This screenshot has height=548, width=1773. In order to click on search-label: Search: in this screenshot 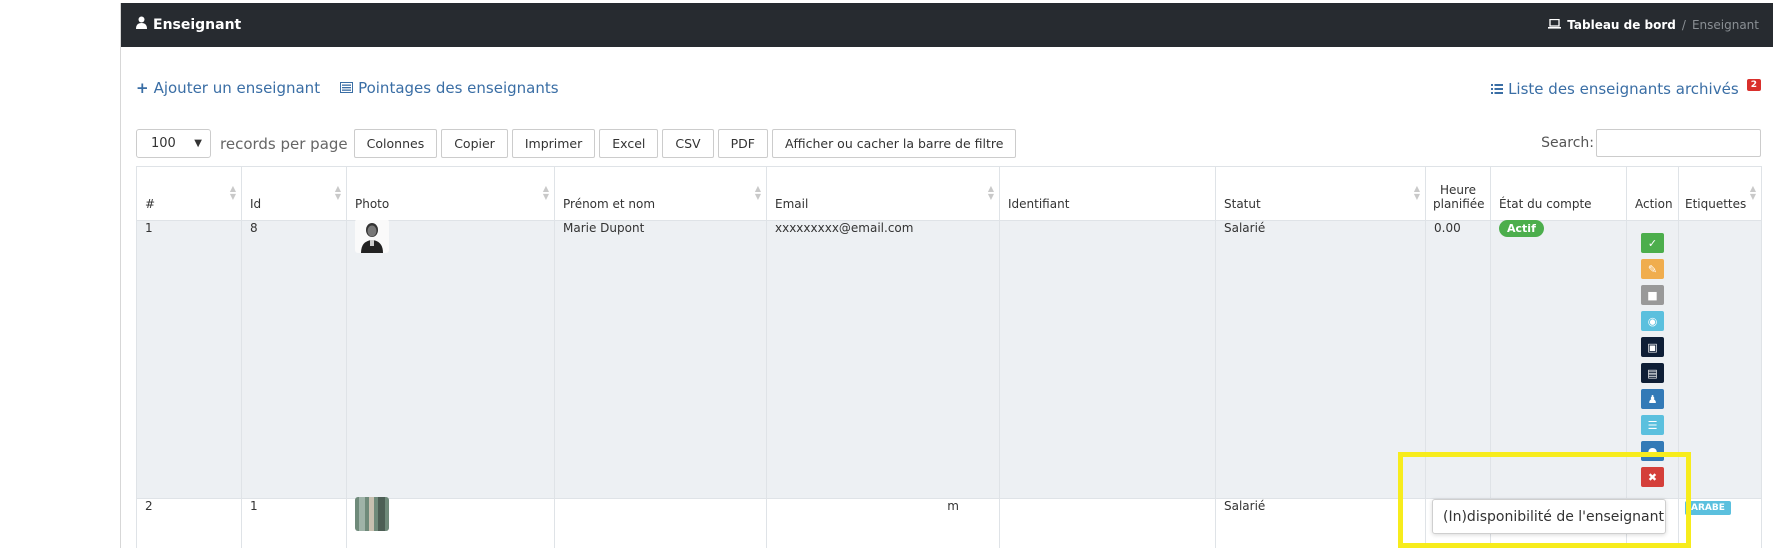, I will do `click(1567, 143)`.